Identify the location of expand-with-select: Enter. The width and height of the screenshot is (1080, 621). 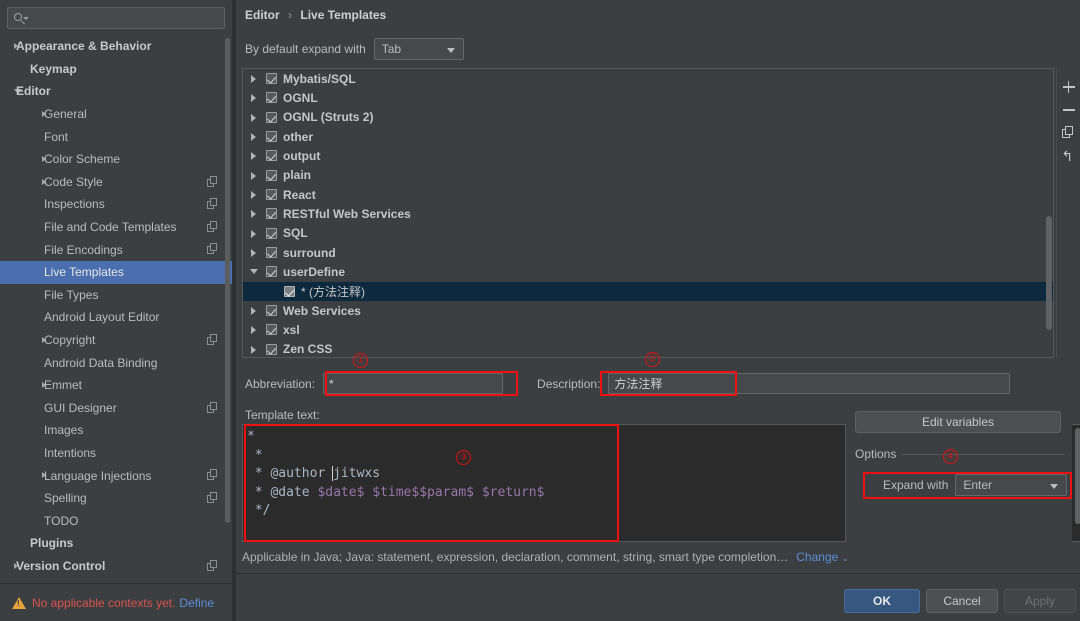
(1011, 485).